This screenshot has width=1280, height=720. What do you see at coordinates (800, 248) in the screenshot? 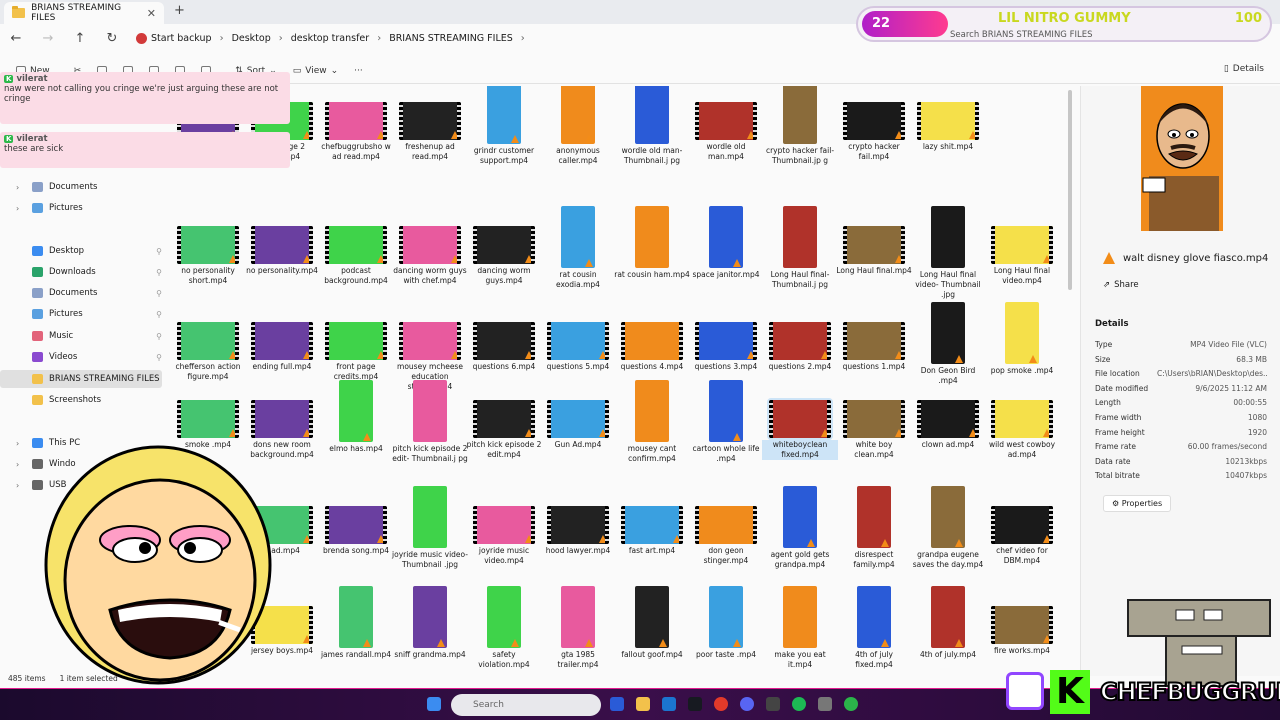
I see `file-item: Long Haul final- Thumbnail.j pg` at bounding box center [800, 248].